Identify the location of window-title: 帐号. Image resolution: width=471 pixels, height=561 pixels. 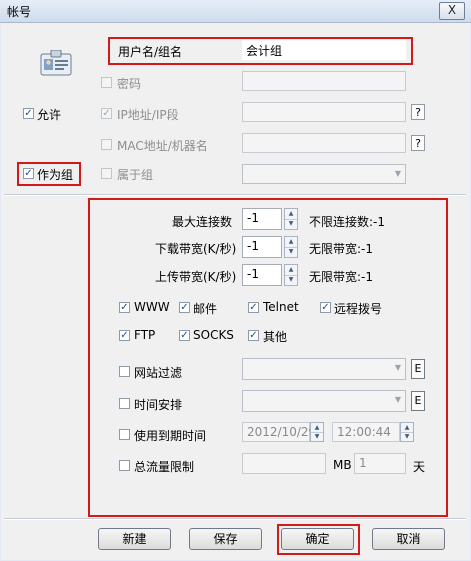
(19, 12).